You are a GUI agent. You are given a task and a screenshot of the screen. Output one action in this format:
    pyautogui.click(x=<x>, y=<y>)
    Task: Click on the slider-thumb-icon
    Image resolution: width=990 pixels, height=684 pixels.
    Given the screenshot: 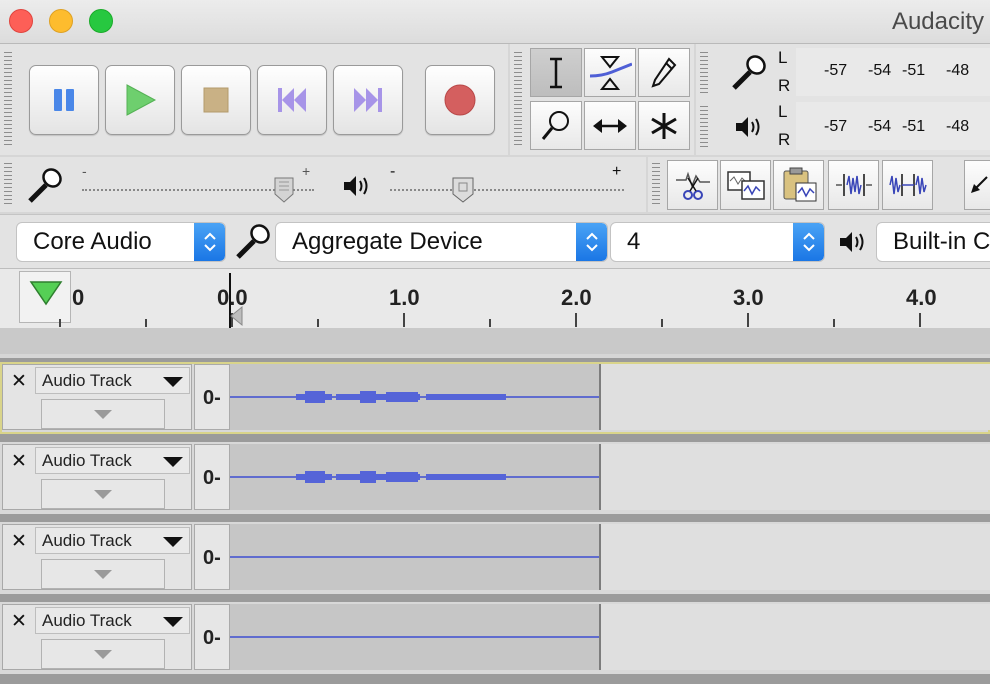 What is the action you would take?
    pyautogui.click(x=284, y=190)
    